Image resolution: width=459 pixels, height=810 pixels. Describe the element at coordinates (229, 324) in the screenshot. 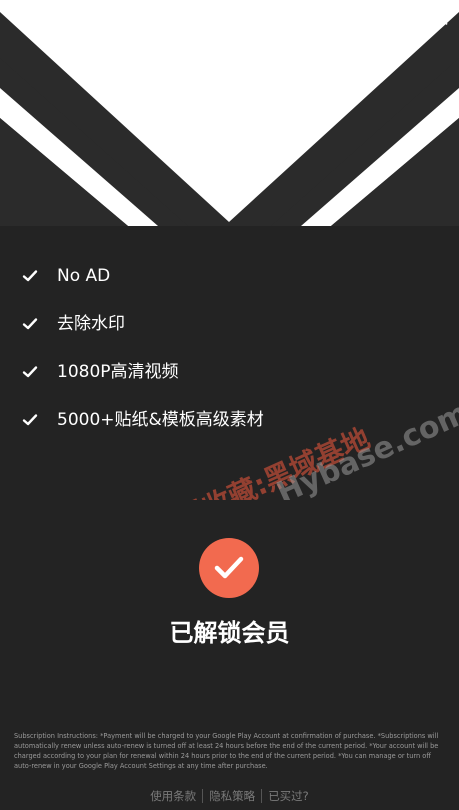

I see `feature-item-remove-watermark: 去除水印` at that location.